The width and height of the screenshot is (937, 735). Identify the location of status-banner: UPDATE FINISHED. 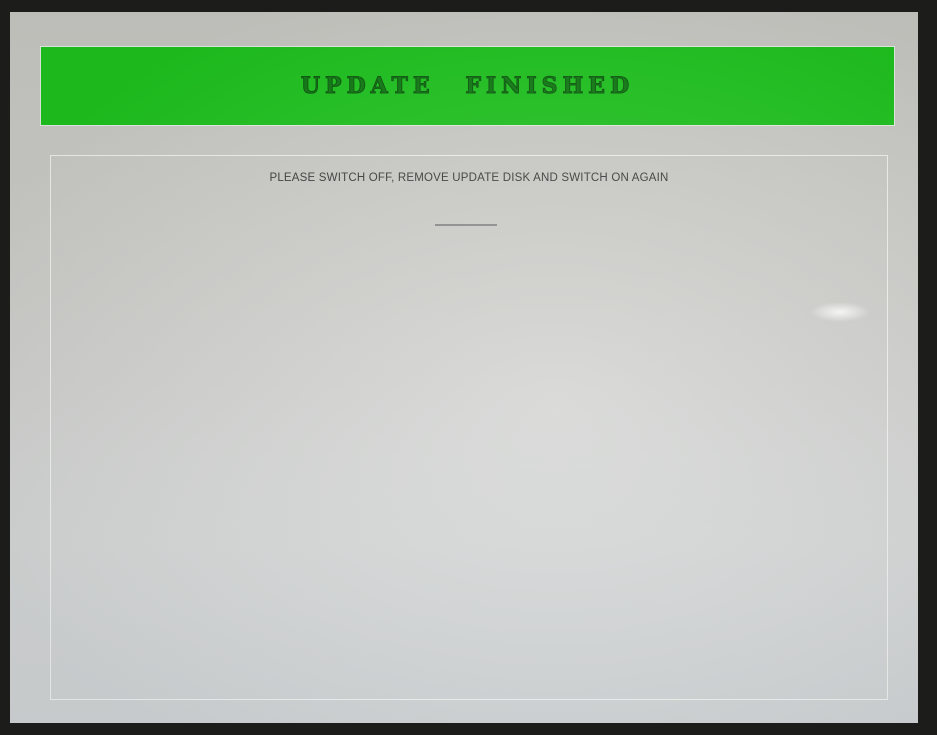
(467, 86).